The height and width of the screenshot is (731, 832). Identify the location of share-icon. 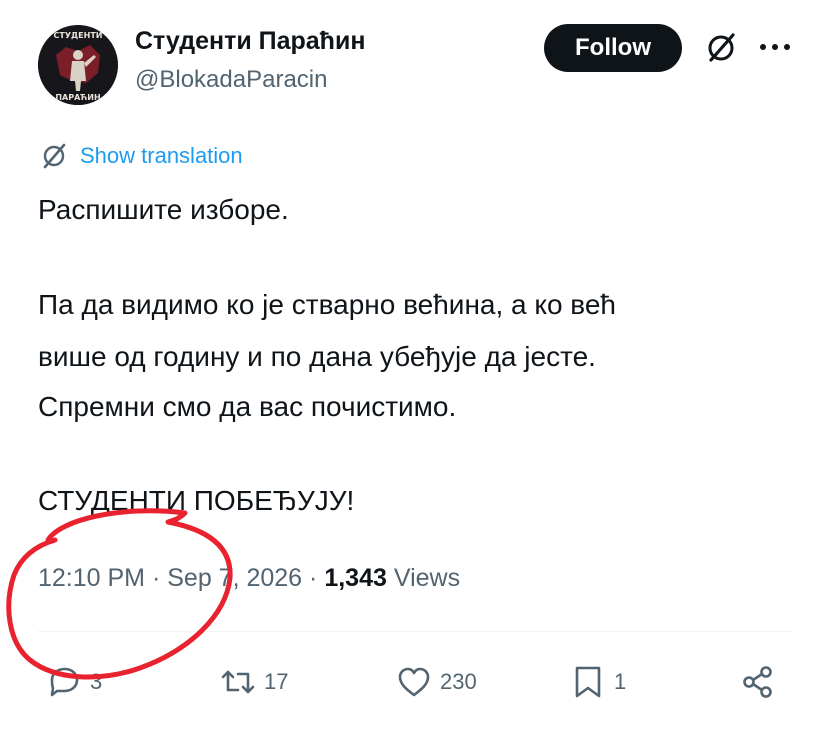
(757, 682).